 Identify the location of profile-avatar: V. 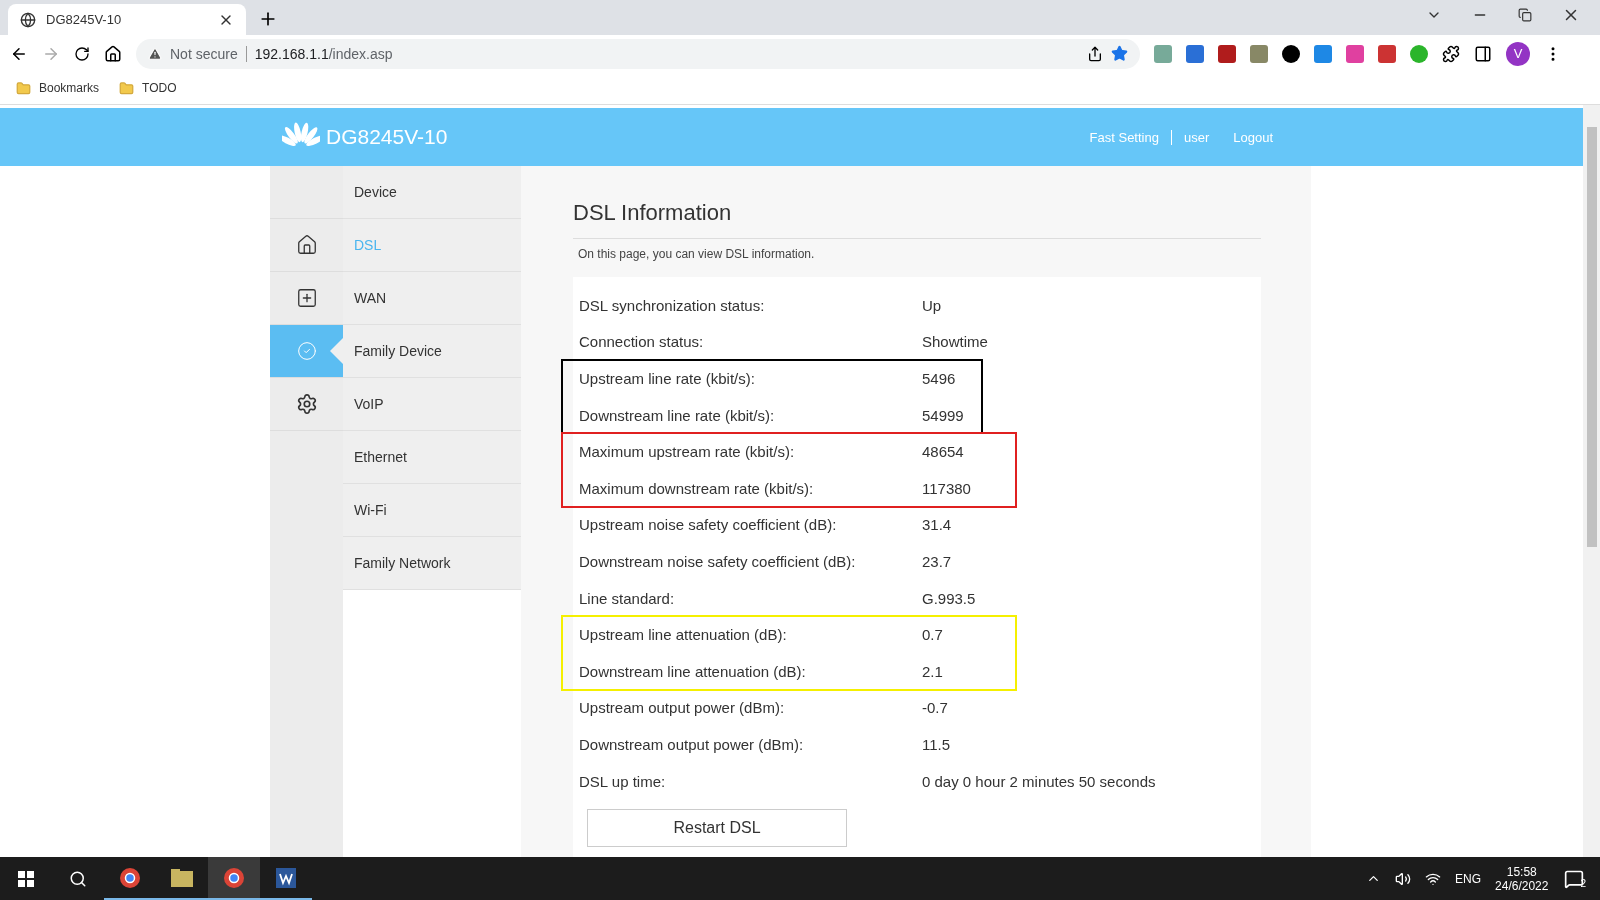
(1518, 53).